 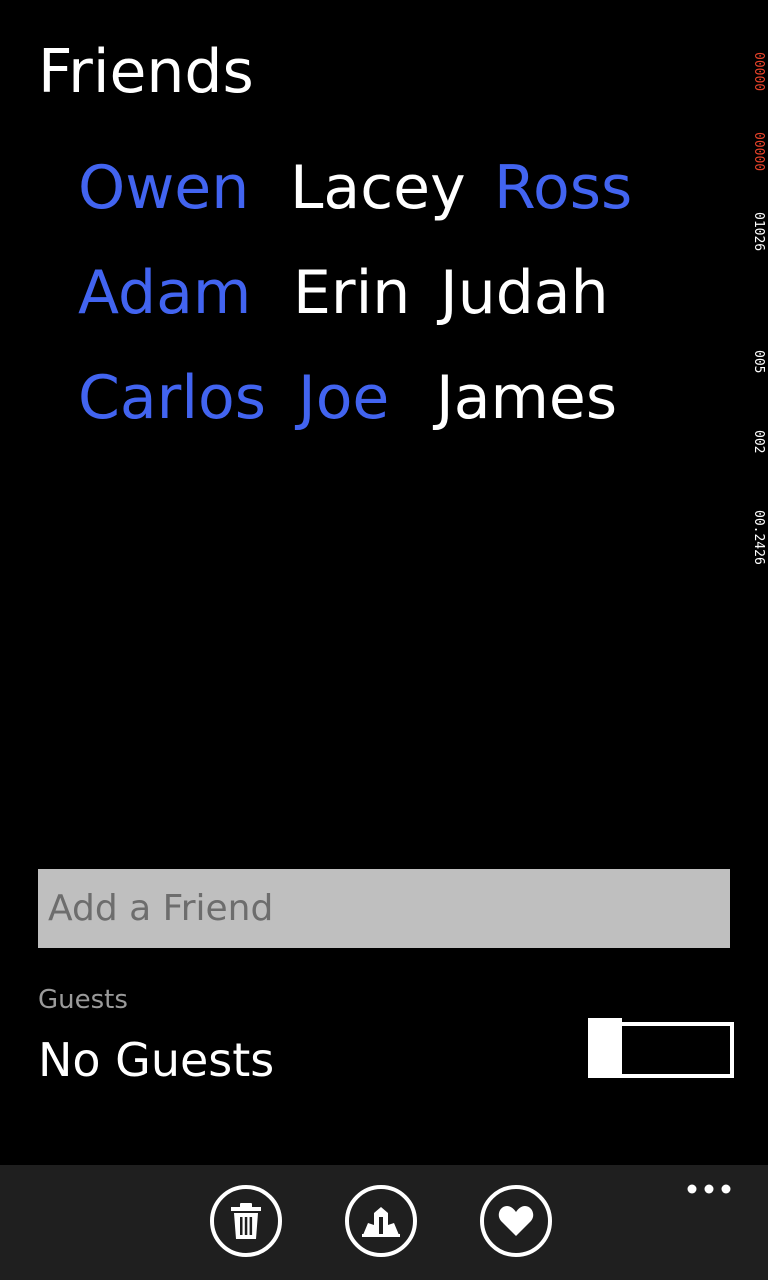 I want to click on guests-toggle-switch, so click(x=661, y=1048).